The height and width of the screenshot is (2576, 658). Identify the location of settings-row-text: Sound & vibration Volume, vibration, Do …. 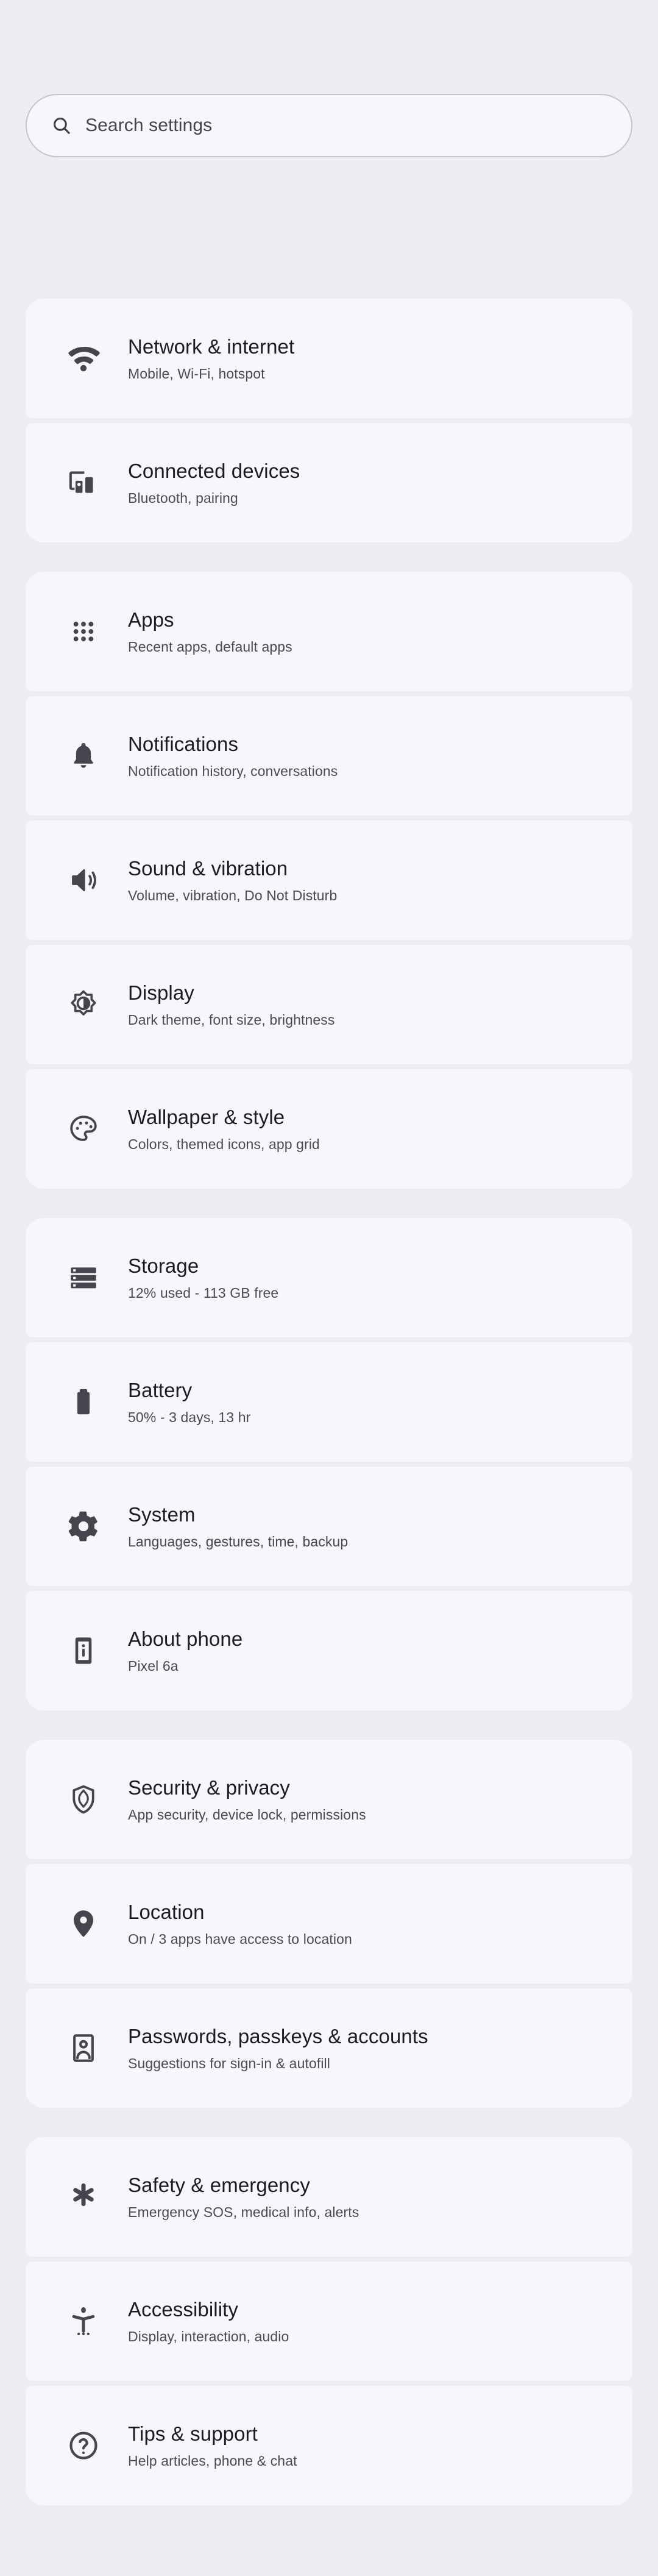
(232, 880).